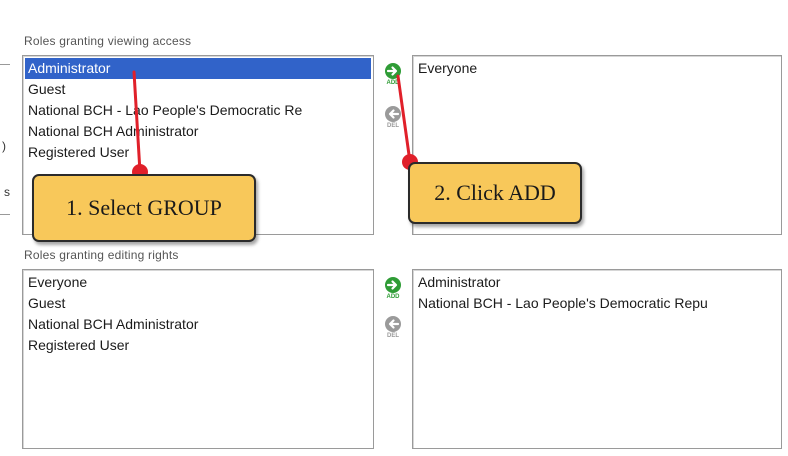  Describe the element at coordinates (101, 255) in the screenshot. I see `editing-rights-label: Roles granting editing rights` at that location.